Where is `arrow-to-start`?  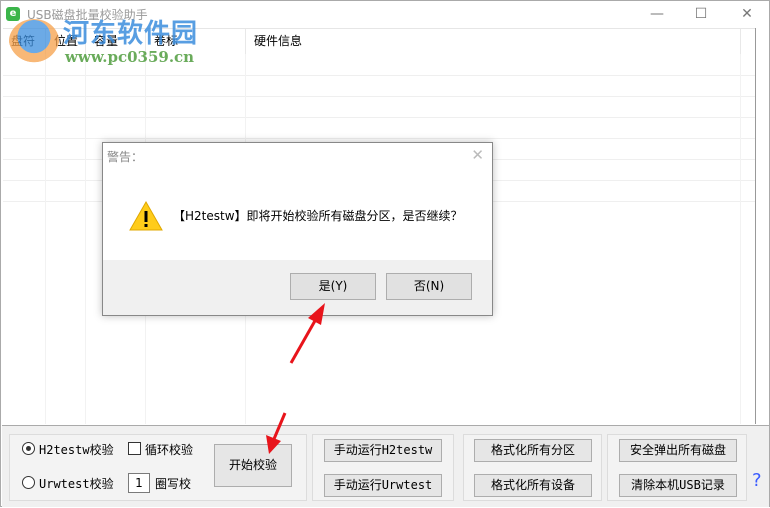
arrow-to-start is located at coordinates (276, 433).